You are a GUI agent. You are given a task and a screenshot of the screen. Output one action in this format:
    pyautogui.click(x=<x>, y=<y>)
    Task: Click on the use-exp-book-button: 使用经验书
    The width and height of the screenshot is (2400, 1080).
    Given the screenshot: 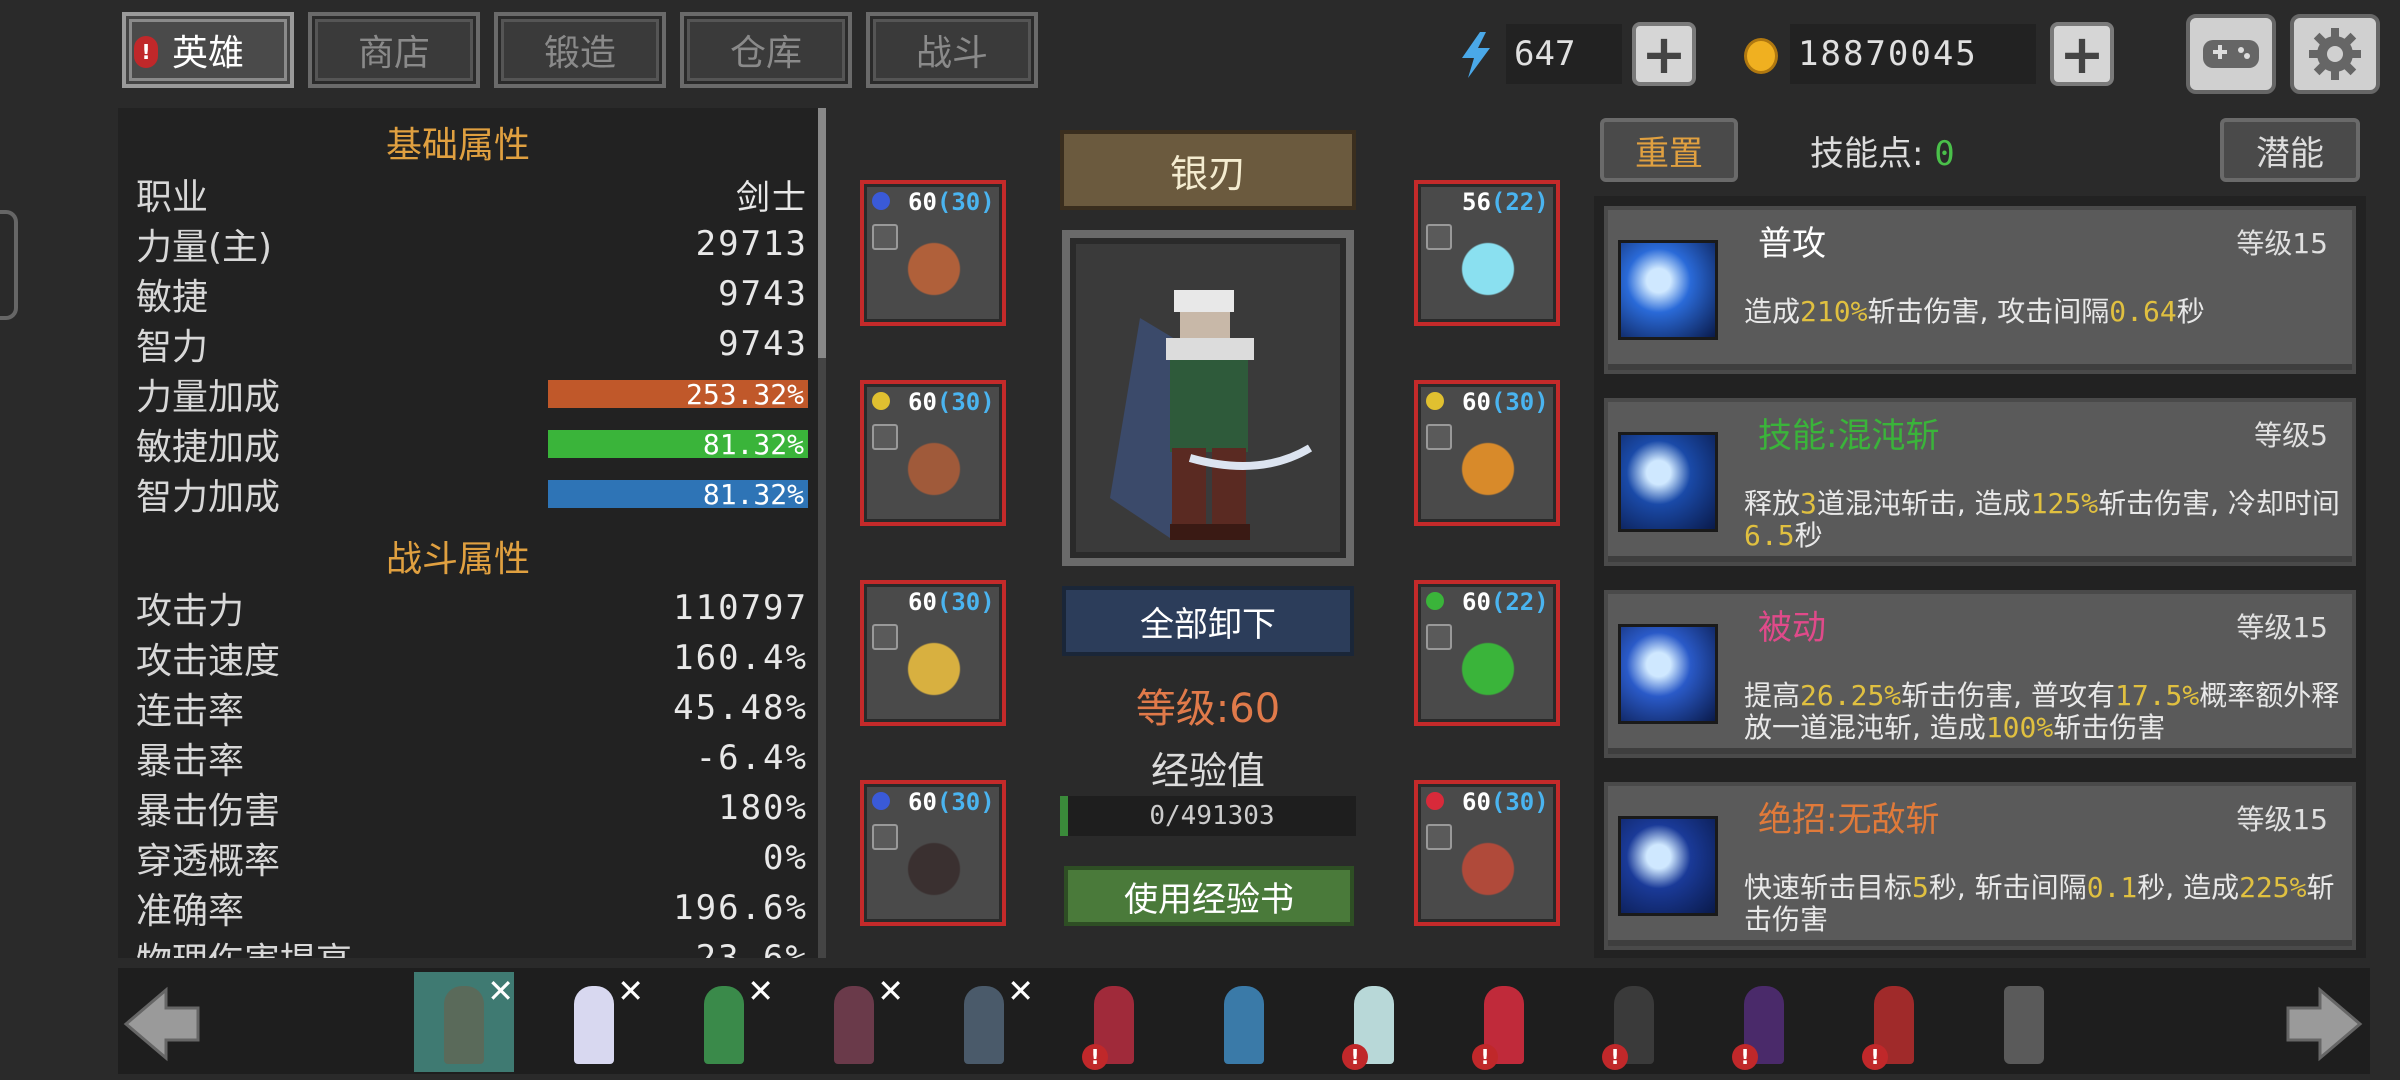 What is the action you would take?
    pyautogui.click(x=1209, y=896)
    